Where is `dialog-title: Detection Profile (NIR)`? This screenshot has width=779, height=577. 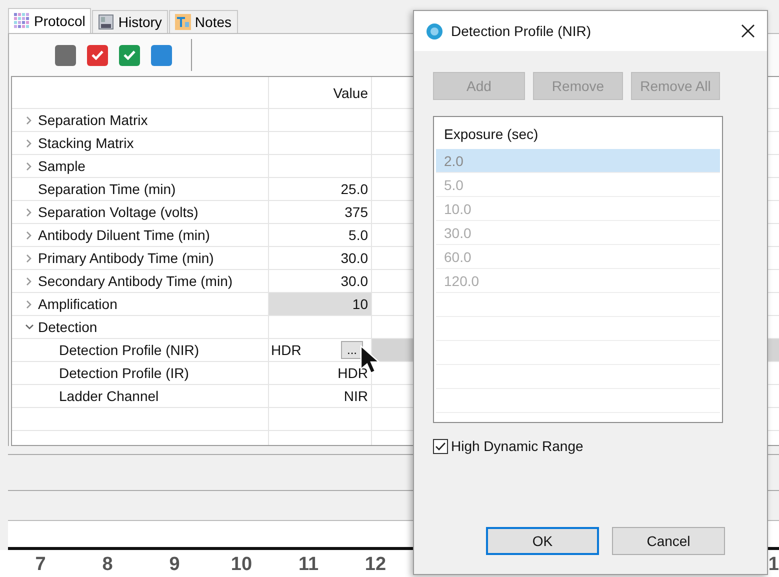
dialog-title: Detection Profile (NIR) is located at coordinates (521, 31).